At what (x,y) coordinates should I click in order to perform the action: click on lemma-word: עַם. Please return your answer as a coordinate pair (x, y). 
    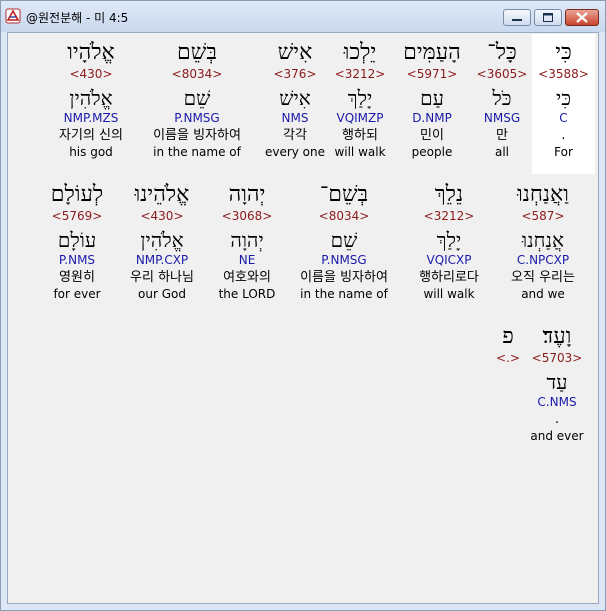
    Looking at the image, I should click on (432, 98).